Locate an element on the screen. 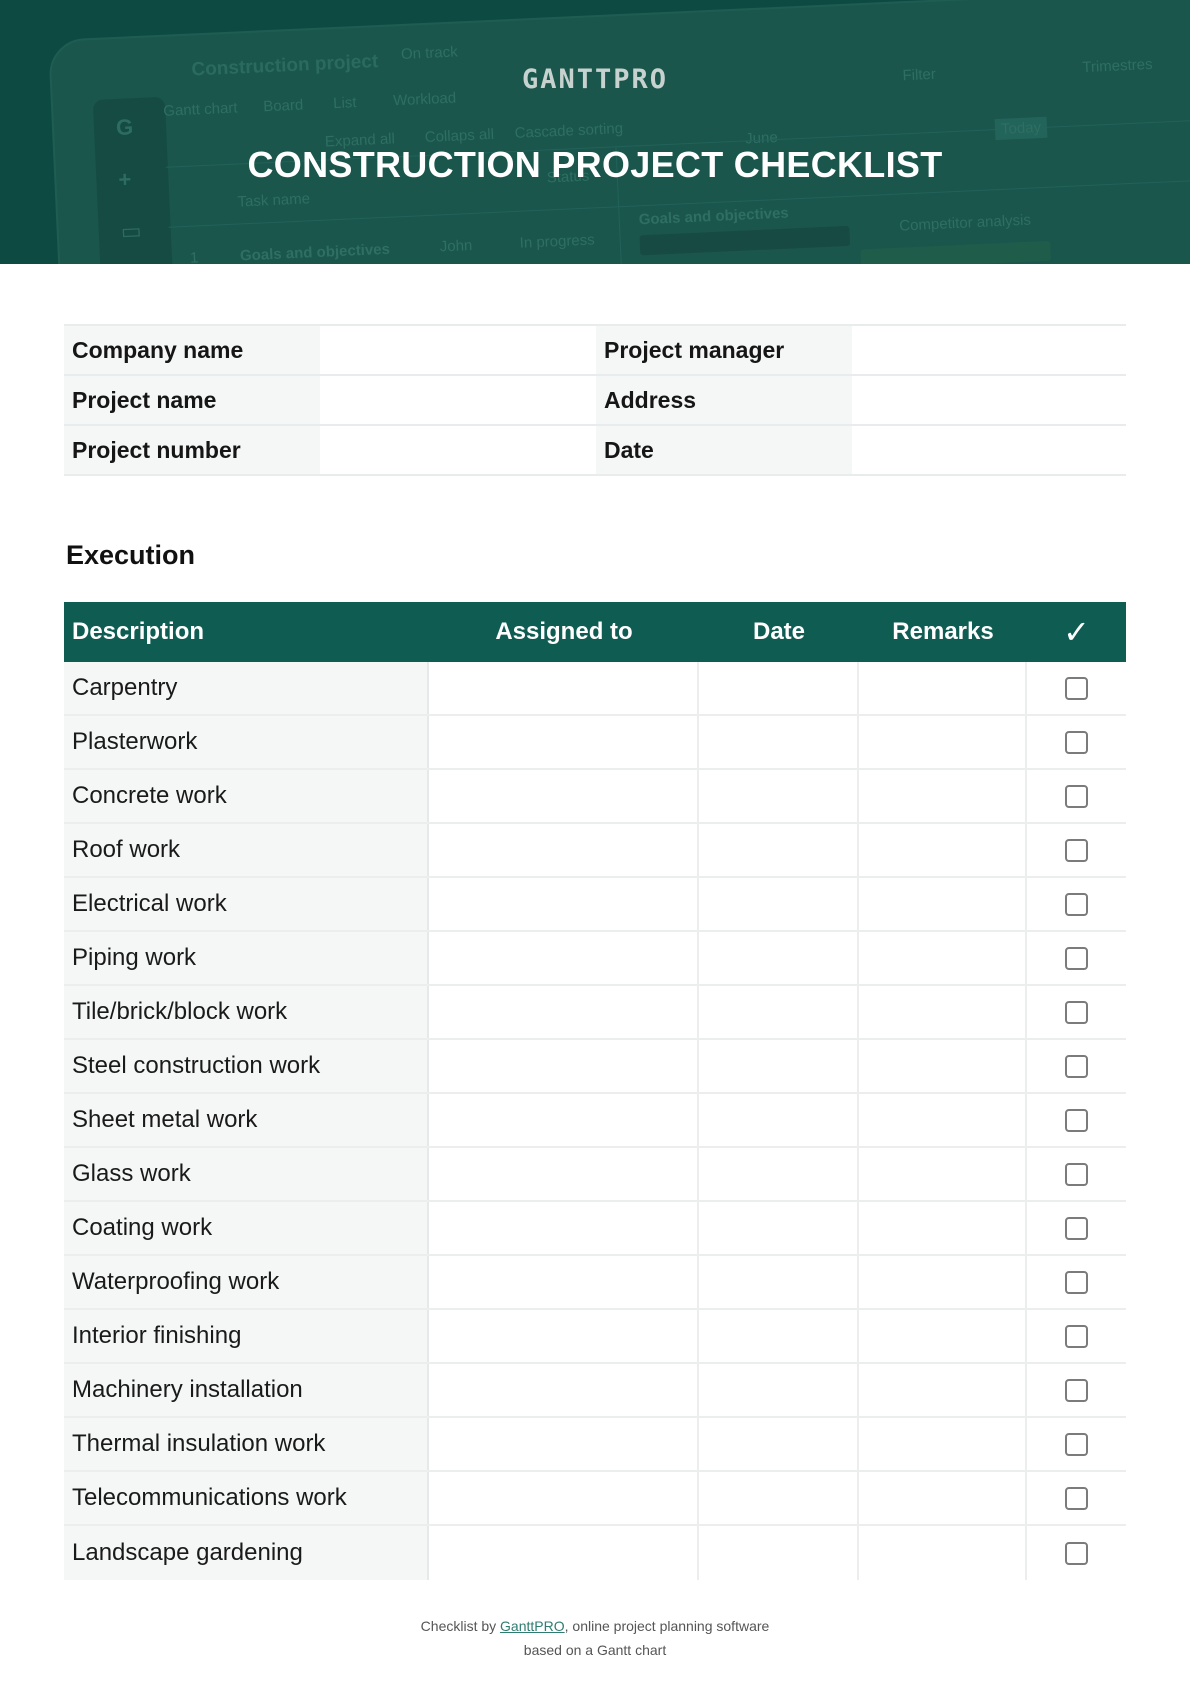 This screenshot has width=1190, height=1684. table-row: Glass work is located at coordinates (595, 1175).